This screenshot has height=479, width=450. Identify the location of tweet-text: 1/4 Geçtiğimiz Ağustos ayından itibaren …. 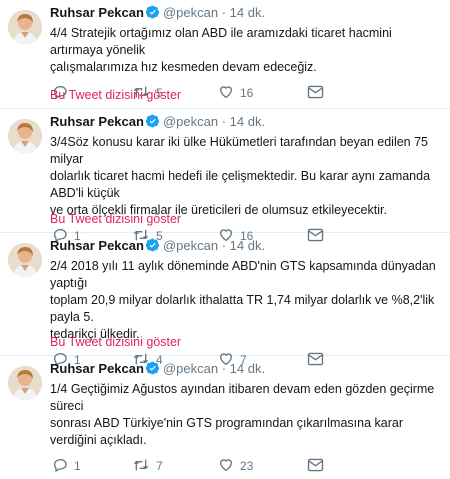
(246, 415).